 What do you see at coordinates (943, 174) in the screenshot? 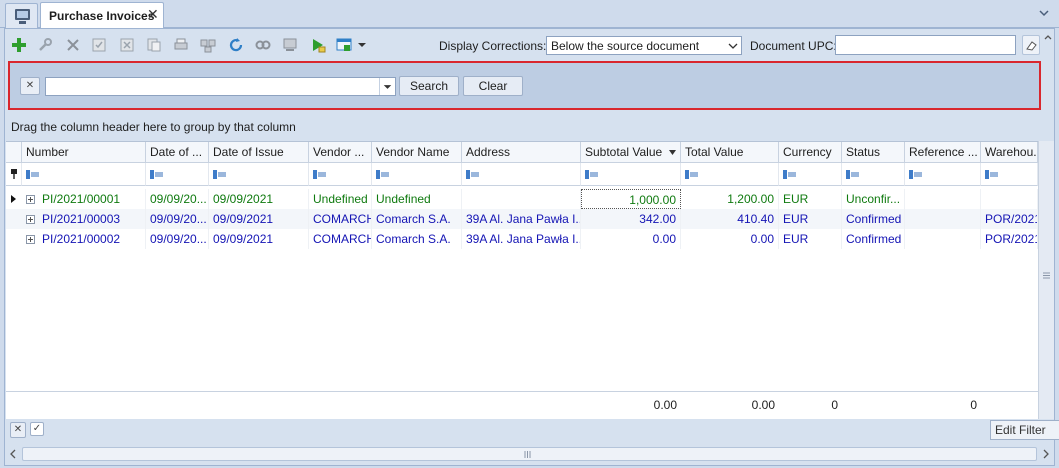
I see `filter-cell-reference` at bounding box center [943, 174].